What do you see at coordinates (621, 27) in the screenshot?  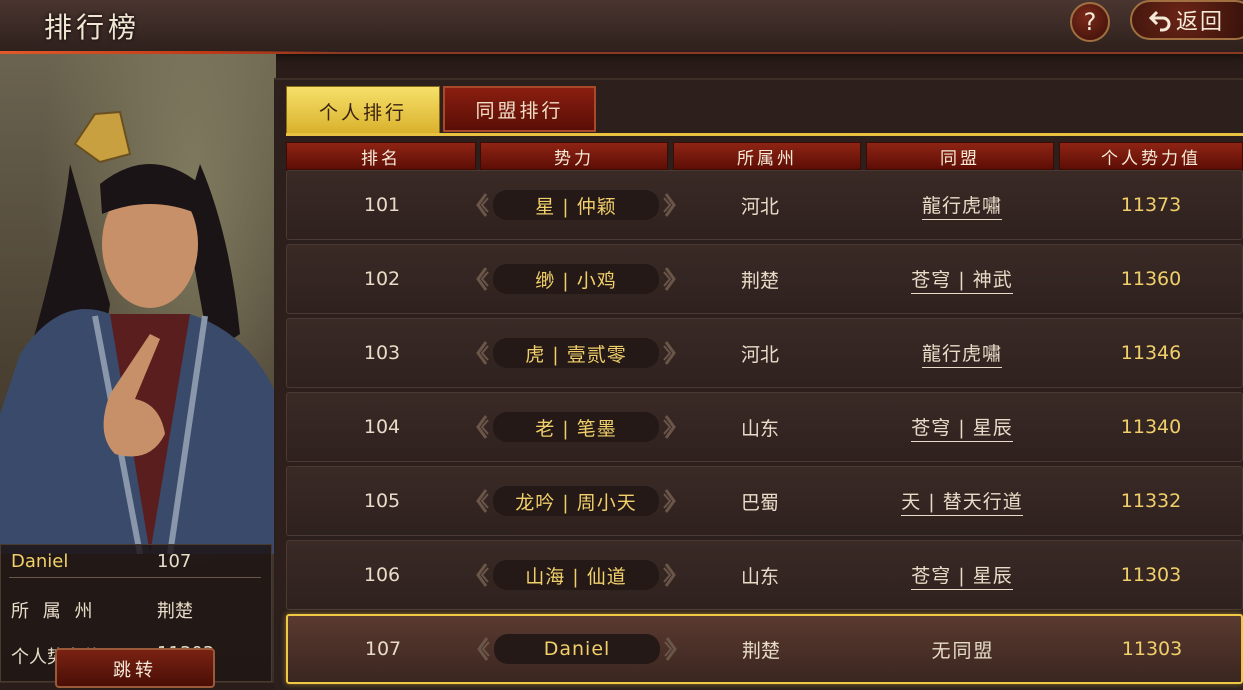 I see `top-bar: 排行榜 ? 返回` at bounding box center [621, 27].